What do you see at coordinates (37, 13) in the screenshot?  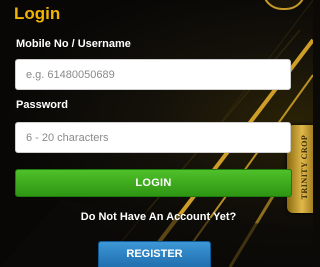 I see `page-title: Login` at bounding box center [37, 13].